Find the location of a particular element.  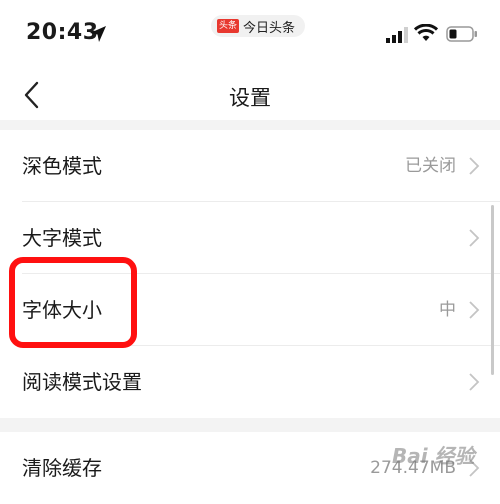

setting-reading-mode: 阅读模式设置 is located at coordinates (250, 382).